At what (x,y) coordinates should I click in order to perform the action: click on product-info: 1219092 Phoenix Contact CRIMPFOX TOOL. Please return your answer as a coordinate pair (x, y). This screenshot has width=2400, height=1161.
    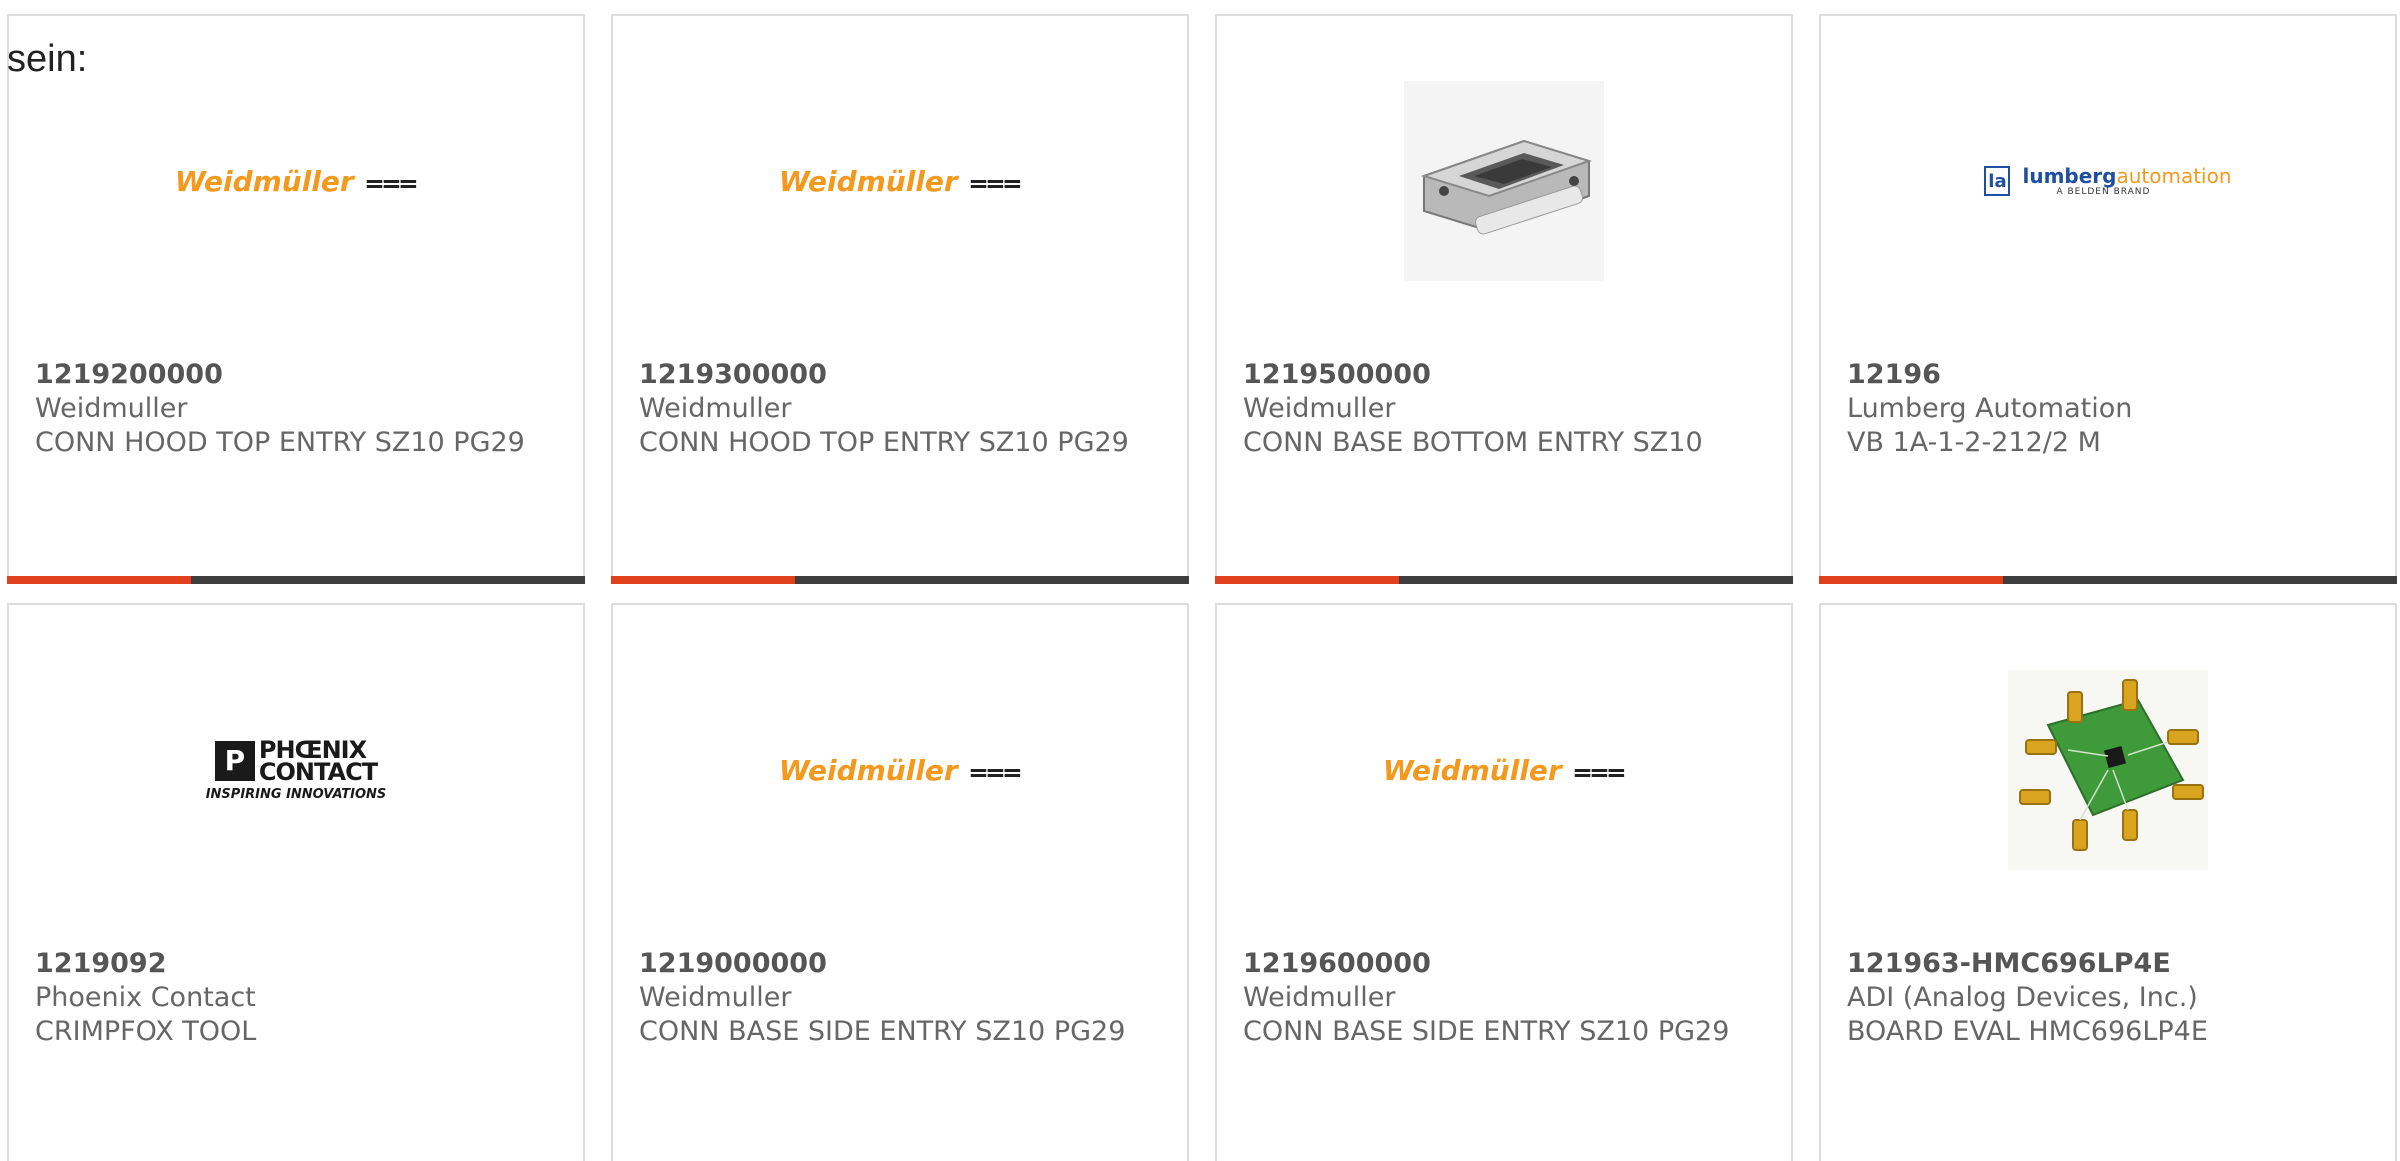
    Looking at the image, I should click on (299, 998).